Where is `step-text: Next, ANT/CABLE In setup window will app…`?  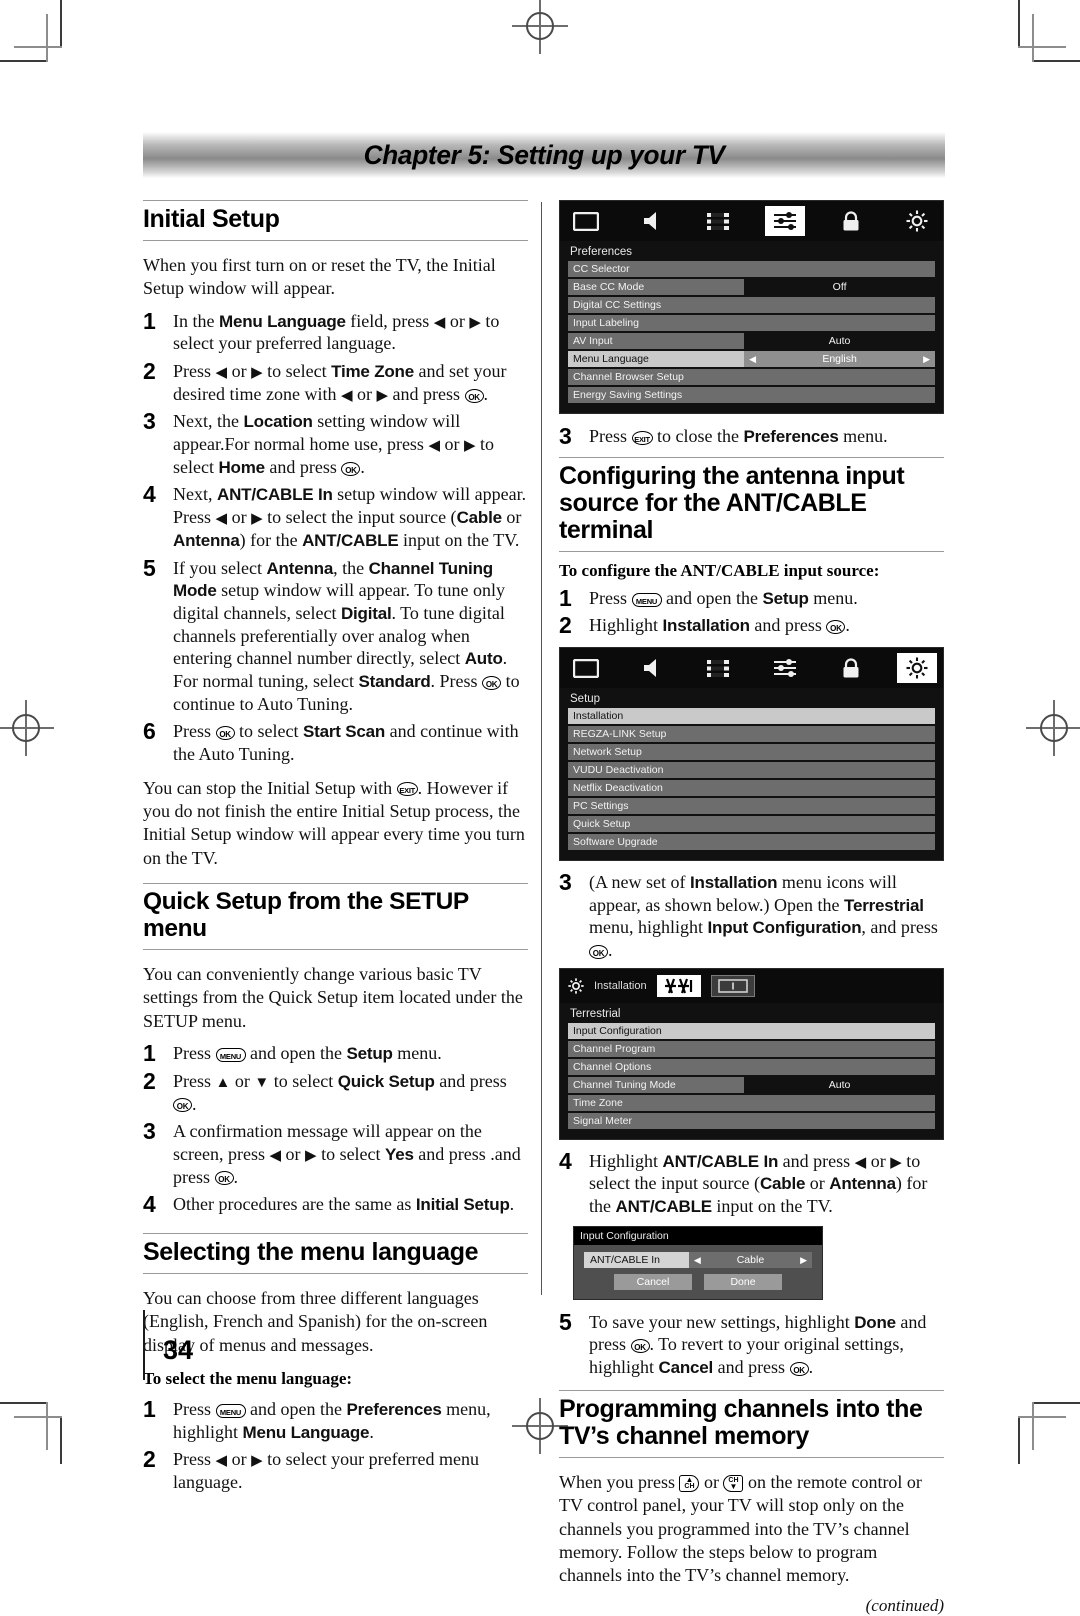
step-text: Next, ANT/CABLE In setup window will app… is located at coordinates (350, 517).